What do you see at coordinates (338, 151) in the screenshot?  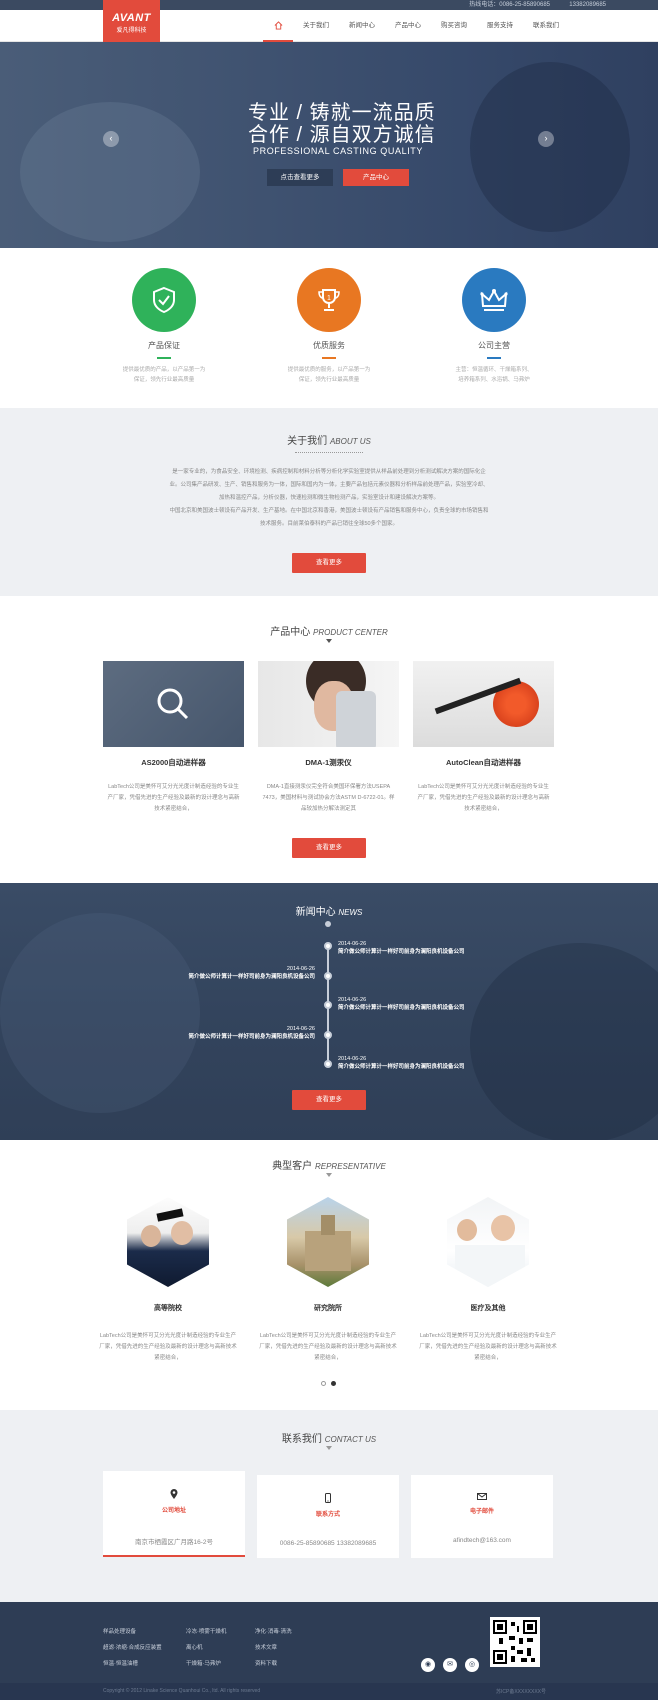 I see `hero-english: PROFESSIONAL CASTING QUALITY` at bounding box center [338, 151].